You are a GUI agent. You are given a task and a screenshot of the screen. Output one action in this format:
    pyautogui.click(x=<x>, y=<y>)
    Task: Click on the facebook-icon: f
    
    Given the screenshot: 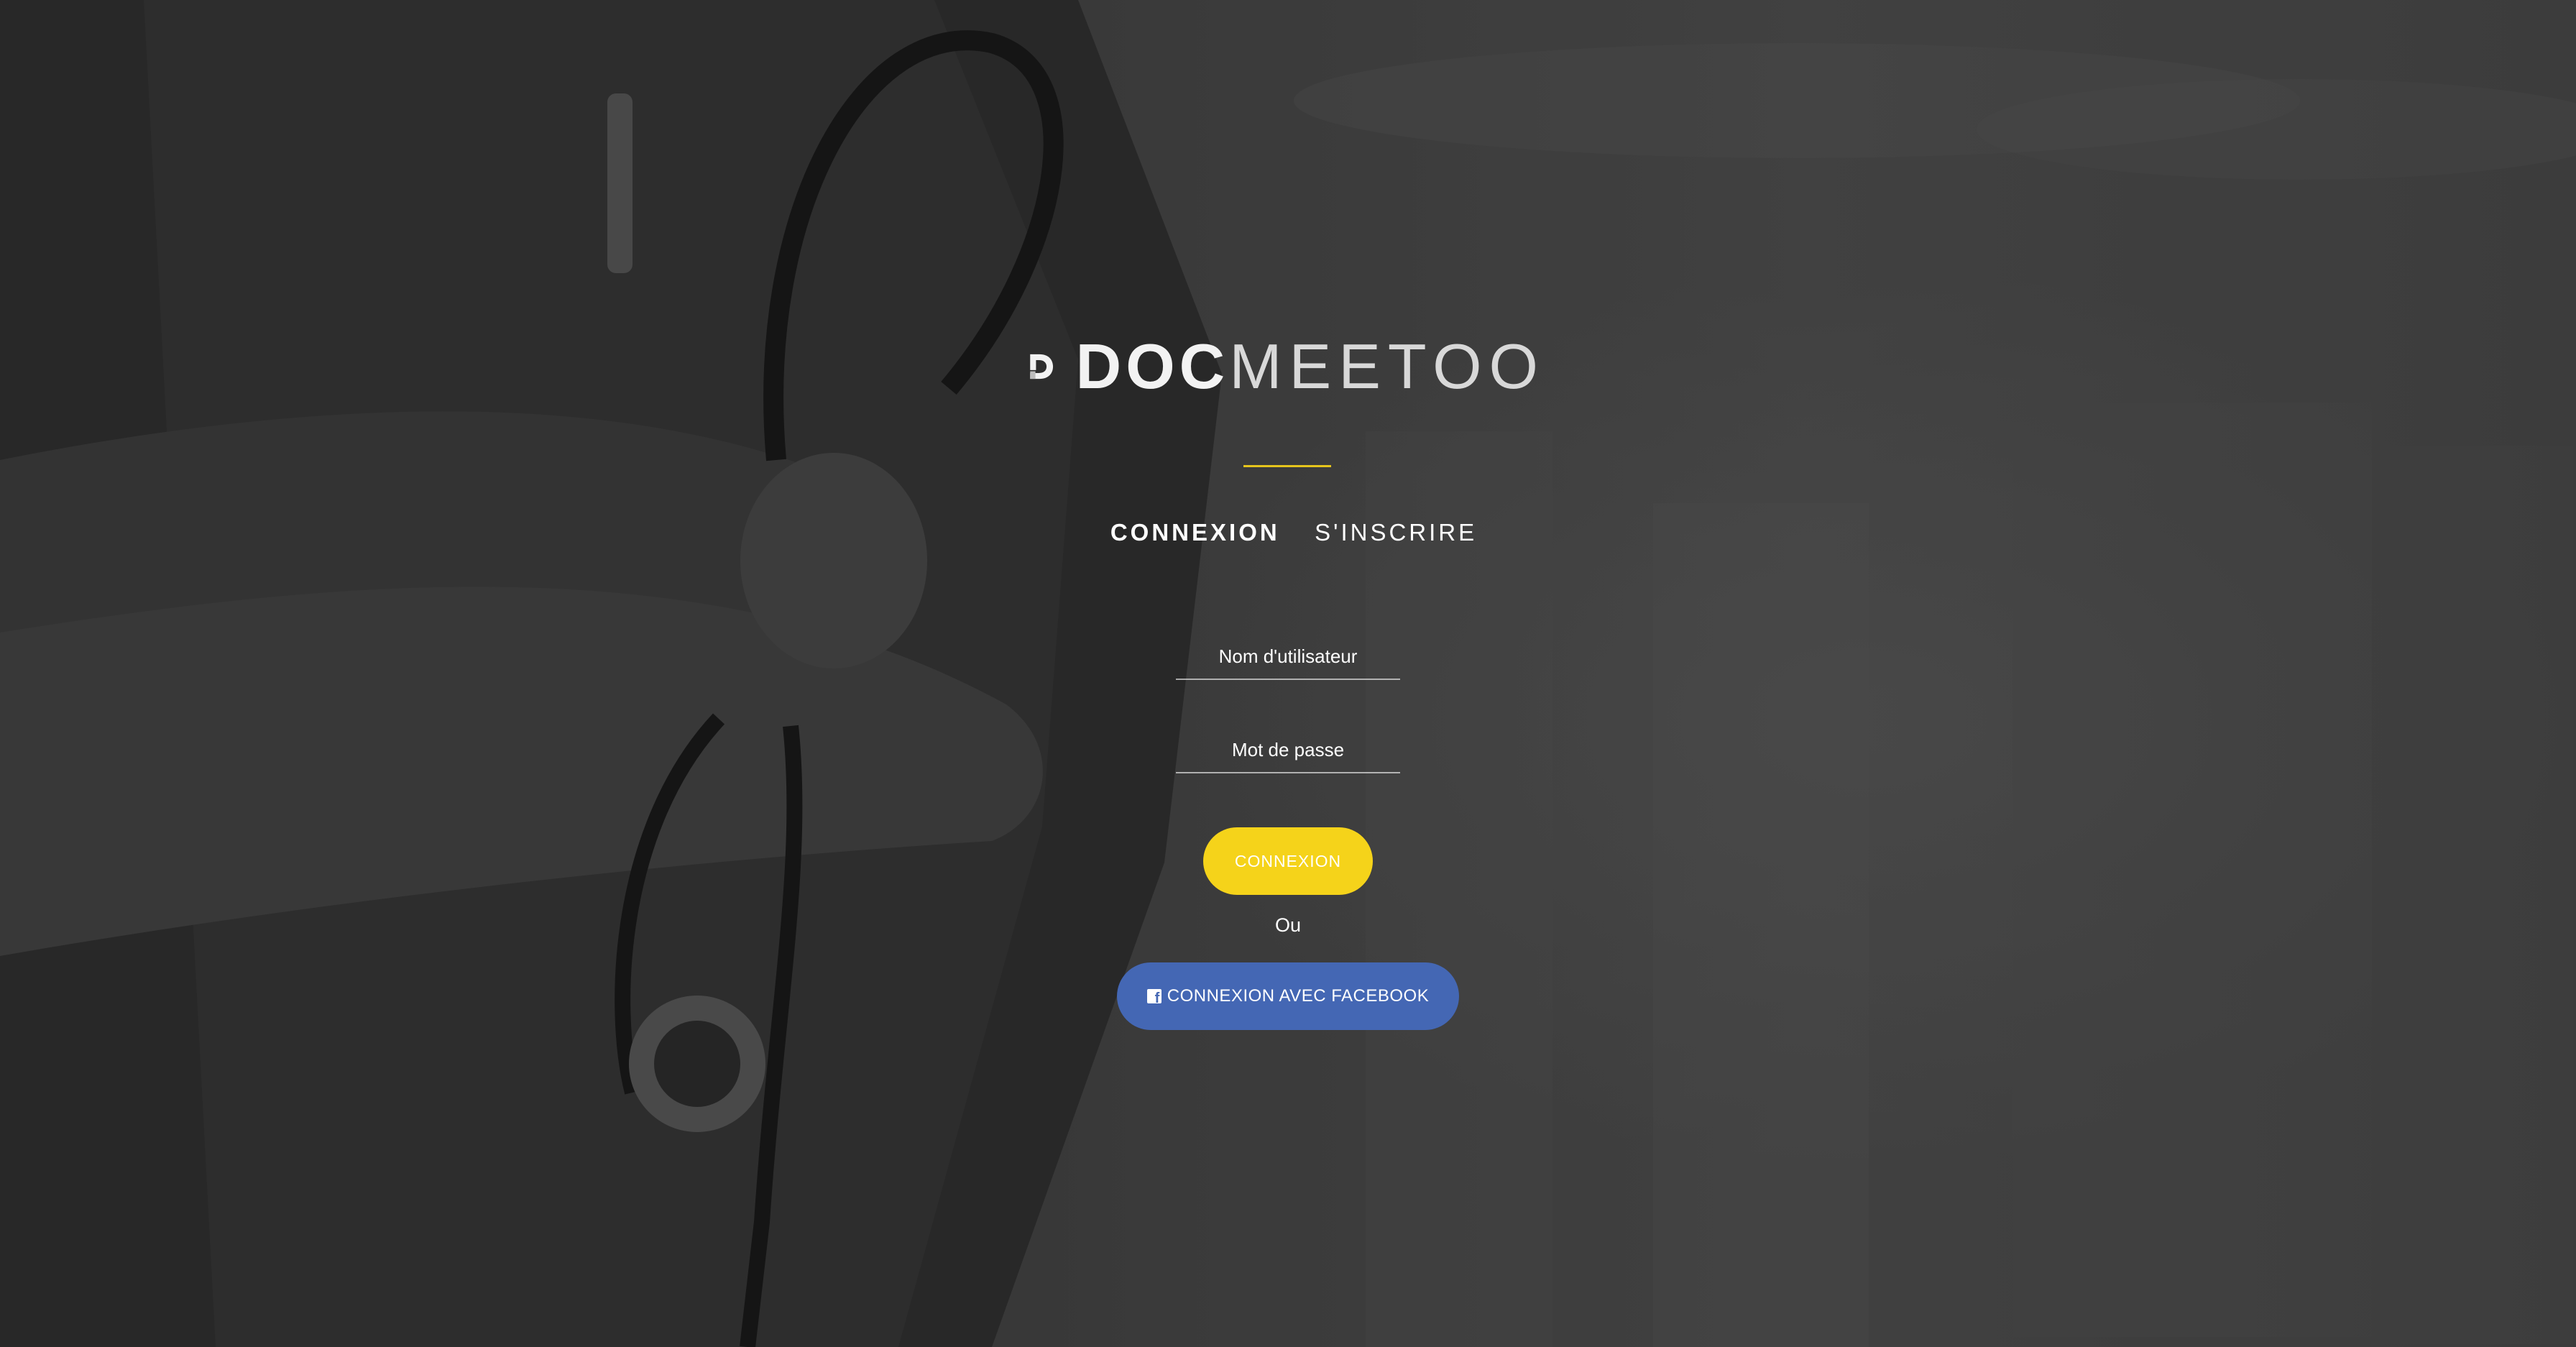 What is the action you would take?
    pyautogui.click(x=1154, y=997)
    